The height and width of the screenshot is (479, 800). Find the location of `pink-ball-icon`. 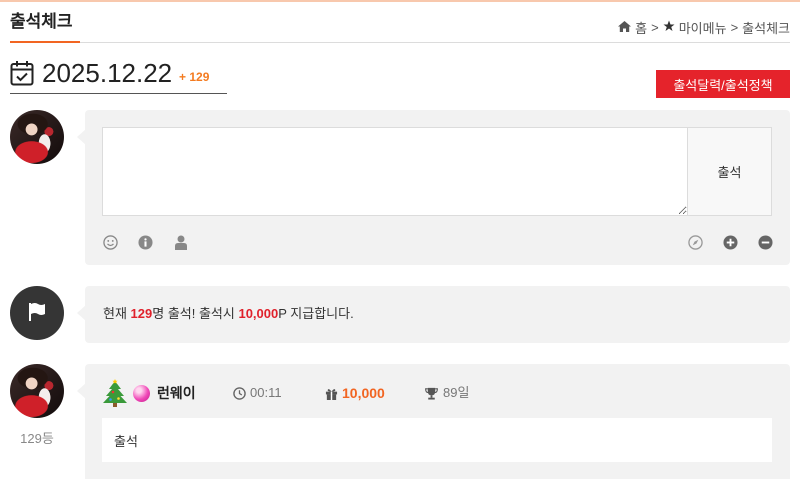

pink-ball-icon is located at coordinates (141, 393).